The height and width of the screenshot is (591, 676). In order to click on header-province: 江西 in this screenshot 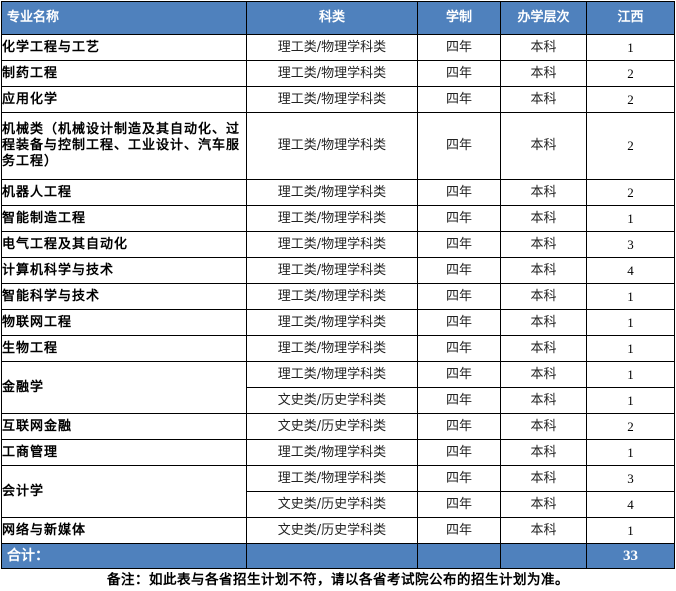, I will do `click(631, 18)`.